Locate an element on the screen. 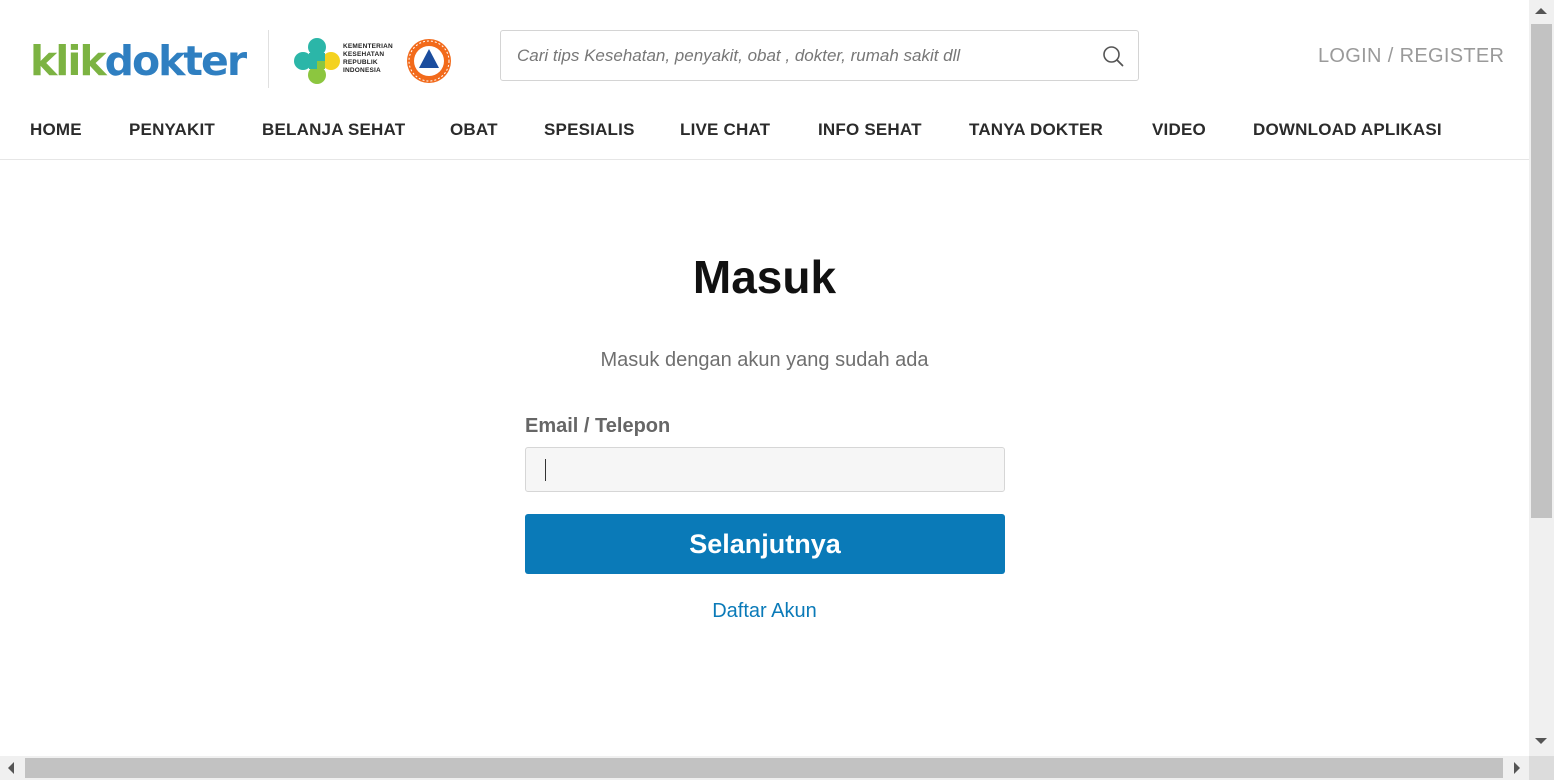 The width and height of the screenshot is (1554, 780). daftar-akun-link: Daftar Akun is located at coordinates (764, 611).